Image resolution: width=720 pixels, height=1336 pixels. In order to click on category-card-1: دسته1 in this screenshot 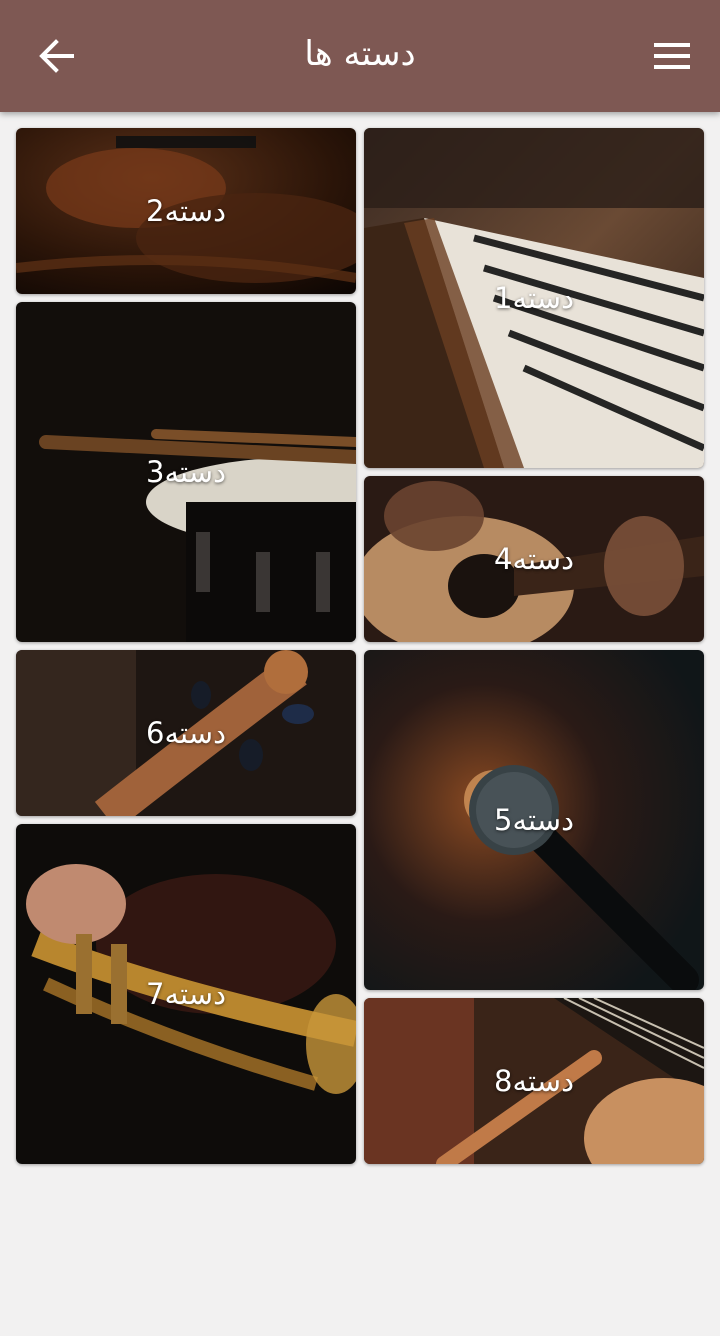, I will do `click(534, 298)`.